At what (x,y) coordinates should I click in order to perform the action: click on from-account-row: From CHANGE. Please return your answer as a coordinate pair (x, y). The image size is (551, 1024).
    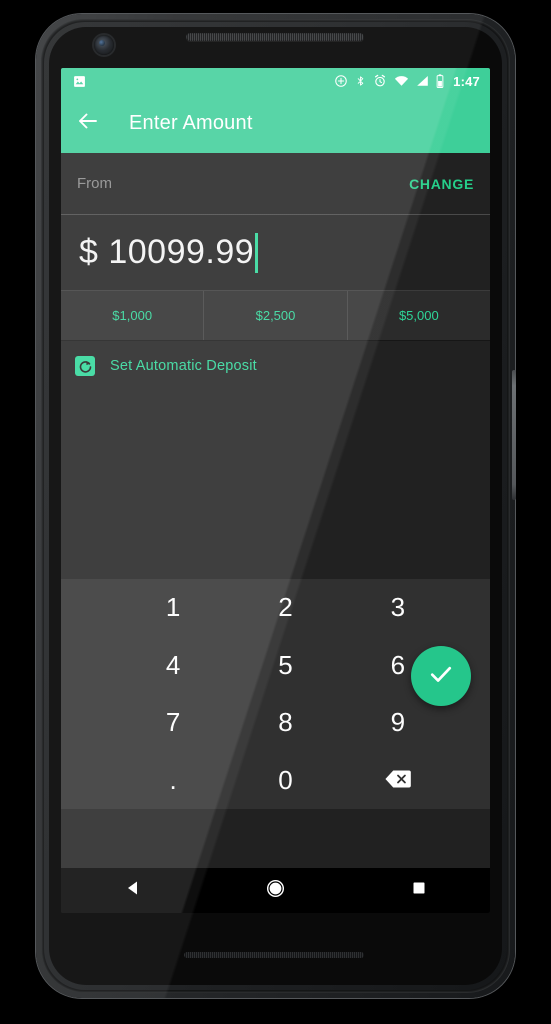
    Looking at the image, I should click on (275, 184).